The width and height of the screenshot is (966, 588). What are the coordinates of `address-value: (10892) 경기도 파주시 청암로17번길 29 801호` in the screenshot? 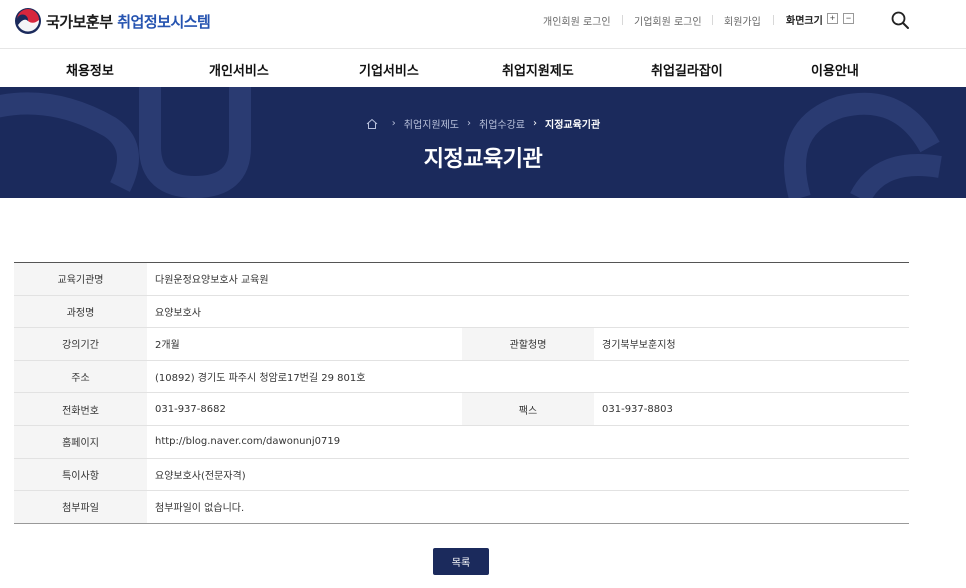 It's located at (260, 379).